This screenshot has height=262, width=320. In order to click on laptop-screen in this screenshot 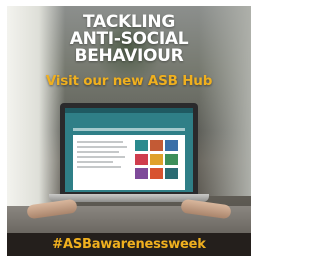, I will do `click(129, 150)`.